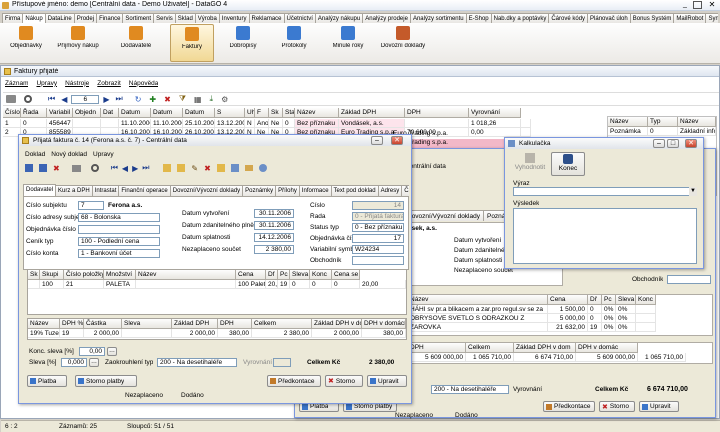 The image size is (720, 432). What do you see at coordinates (378, 249) in the screenshot?
I see `doc-field-input: W24234` at bounding box center [378, 249].